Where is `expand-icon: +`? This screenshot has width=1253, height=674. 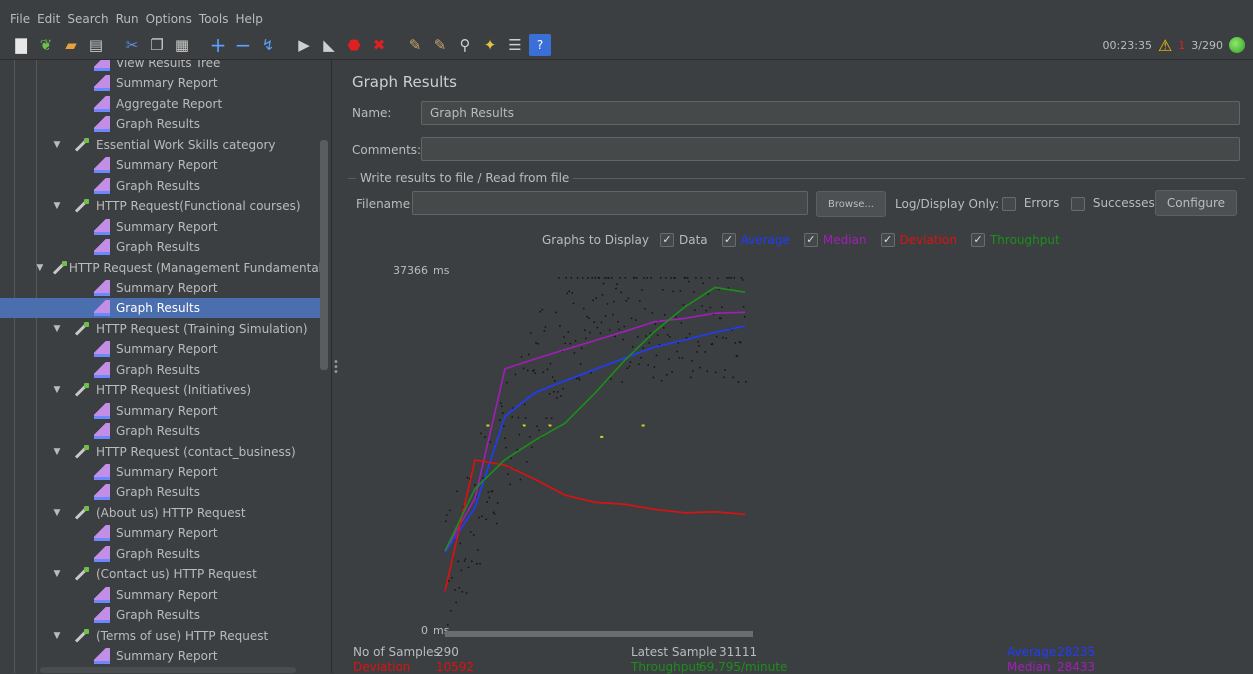 expand-icon: + is located at coordinates (218, 45).